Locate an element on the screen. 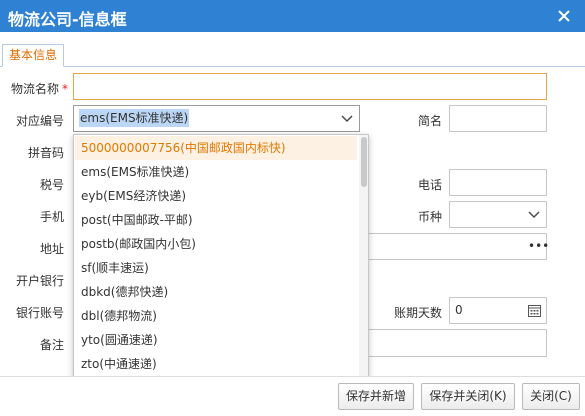  dropdown-option: postb(邮政国内小包) is located at coordinates (216, 244).